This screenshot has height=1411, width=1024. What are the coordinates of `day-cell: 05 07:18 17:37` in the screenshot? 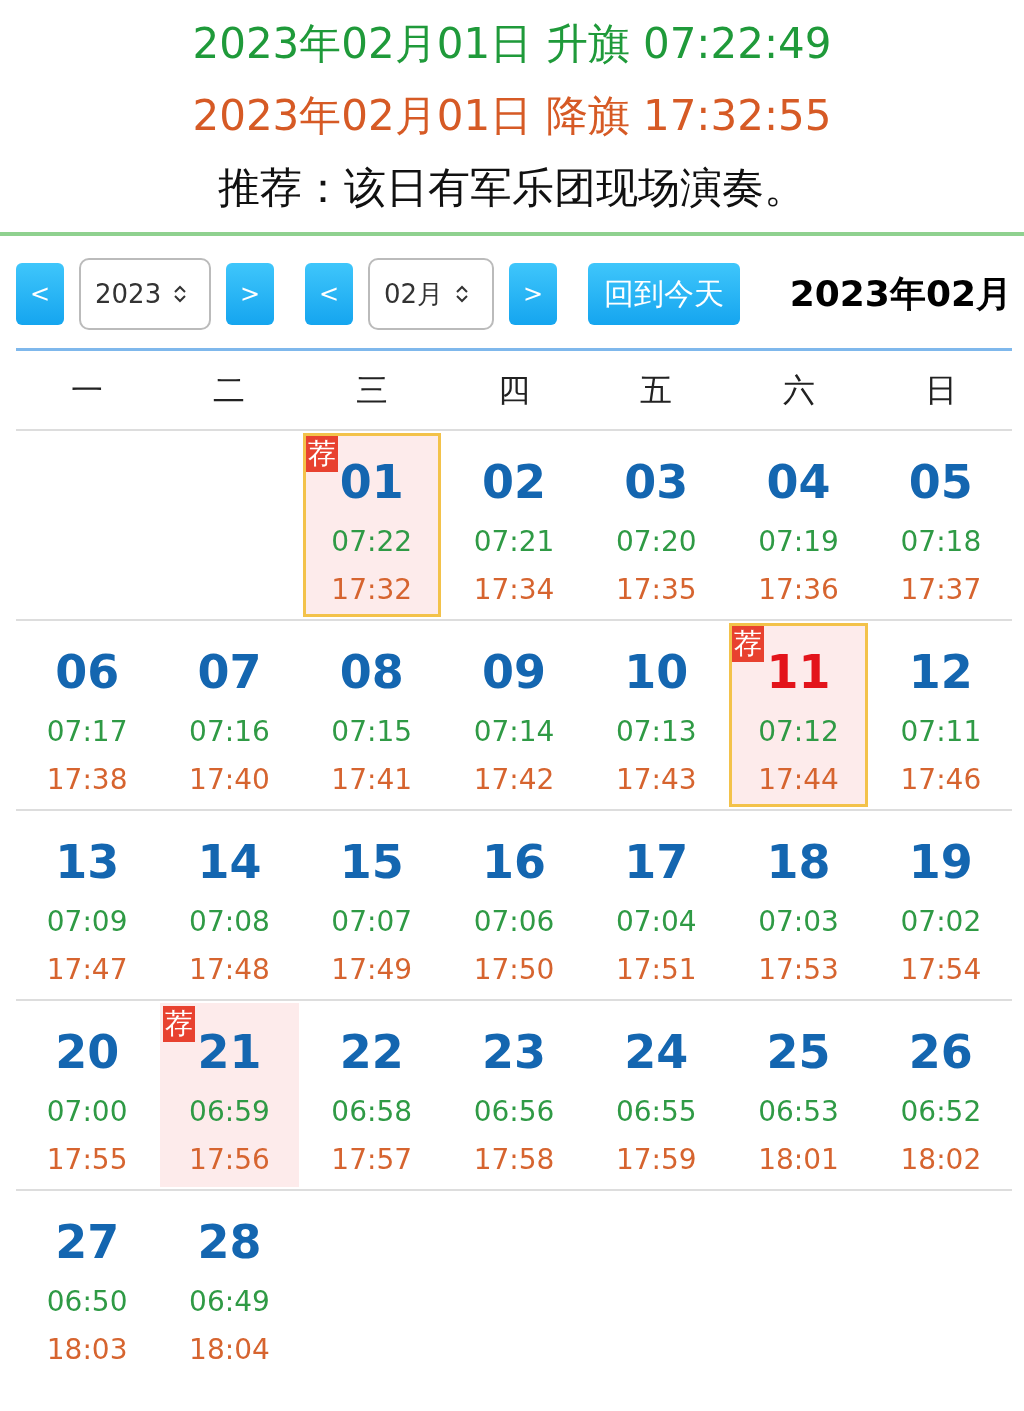 It's located at (940, 525).